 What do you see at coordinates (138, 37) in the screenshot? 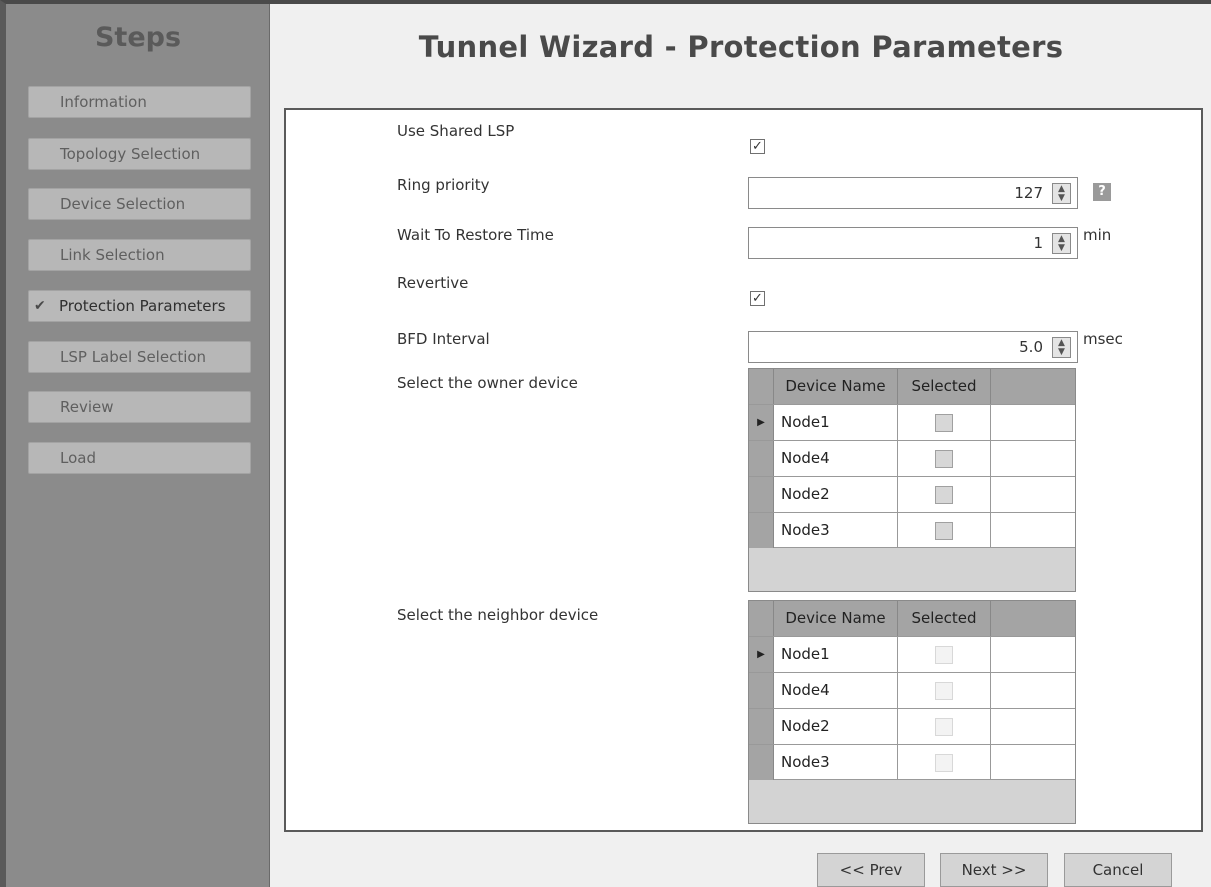
I see `sidebar-title: Steps` at bounding box center [138, 37].